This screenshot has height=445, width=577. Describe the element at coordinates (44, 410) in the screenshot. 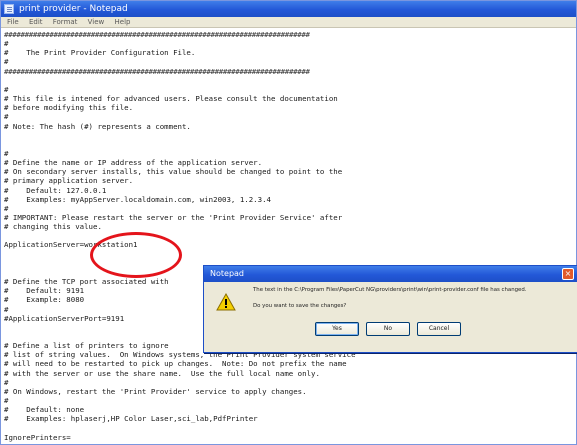

I see `text-line: # Default: none` at that location.